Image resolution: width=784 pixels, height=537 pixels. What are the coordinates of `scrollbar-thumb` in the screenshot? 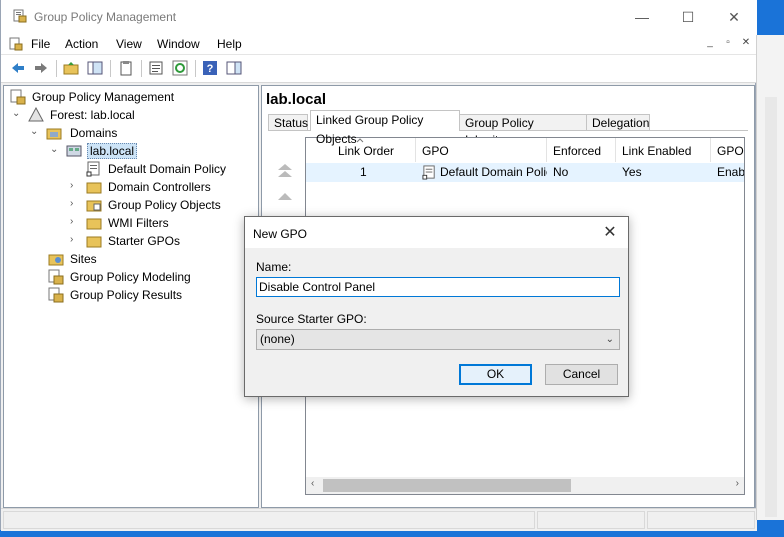 It's located at (447, 485).